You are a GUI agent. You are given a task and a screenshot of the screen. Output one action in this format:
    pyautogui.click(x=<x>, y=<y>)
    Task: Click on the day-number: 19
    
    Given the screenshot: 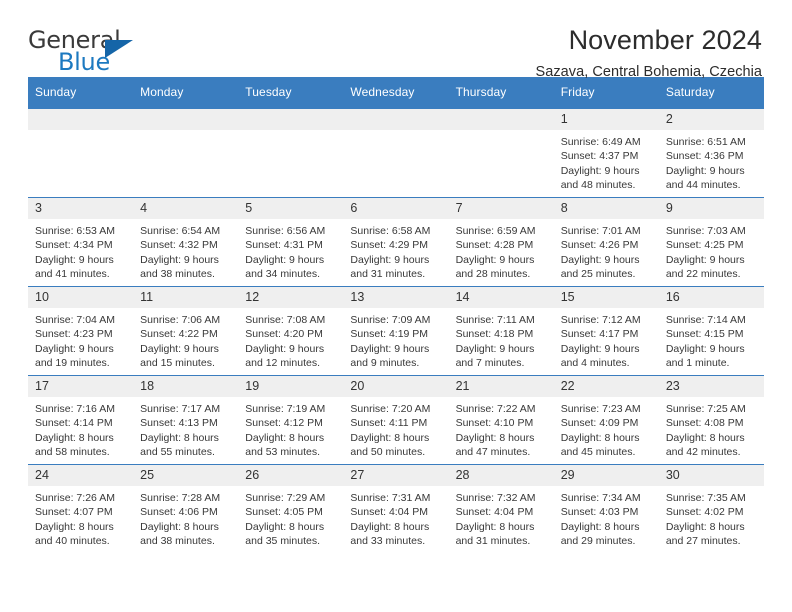 What is the action you would take?
    pyautogui.click(x=291, y=386)
    